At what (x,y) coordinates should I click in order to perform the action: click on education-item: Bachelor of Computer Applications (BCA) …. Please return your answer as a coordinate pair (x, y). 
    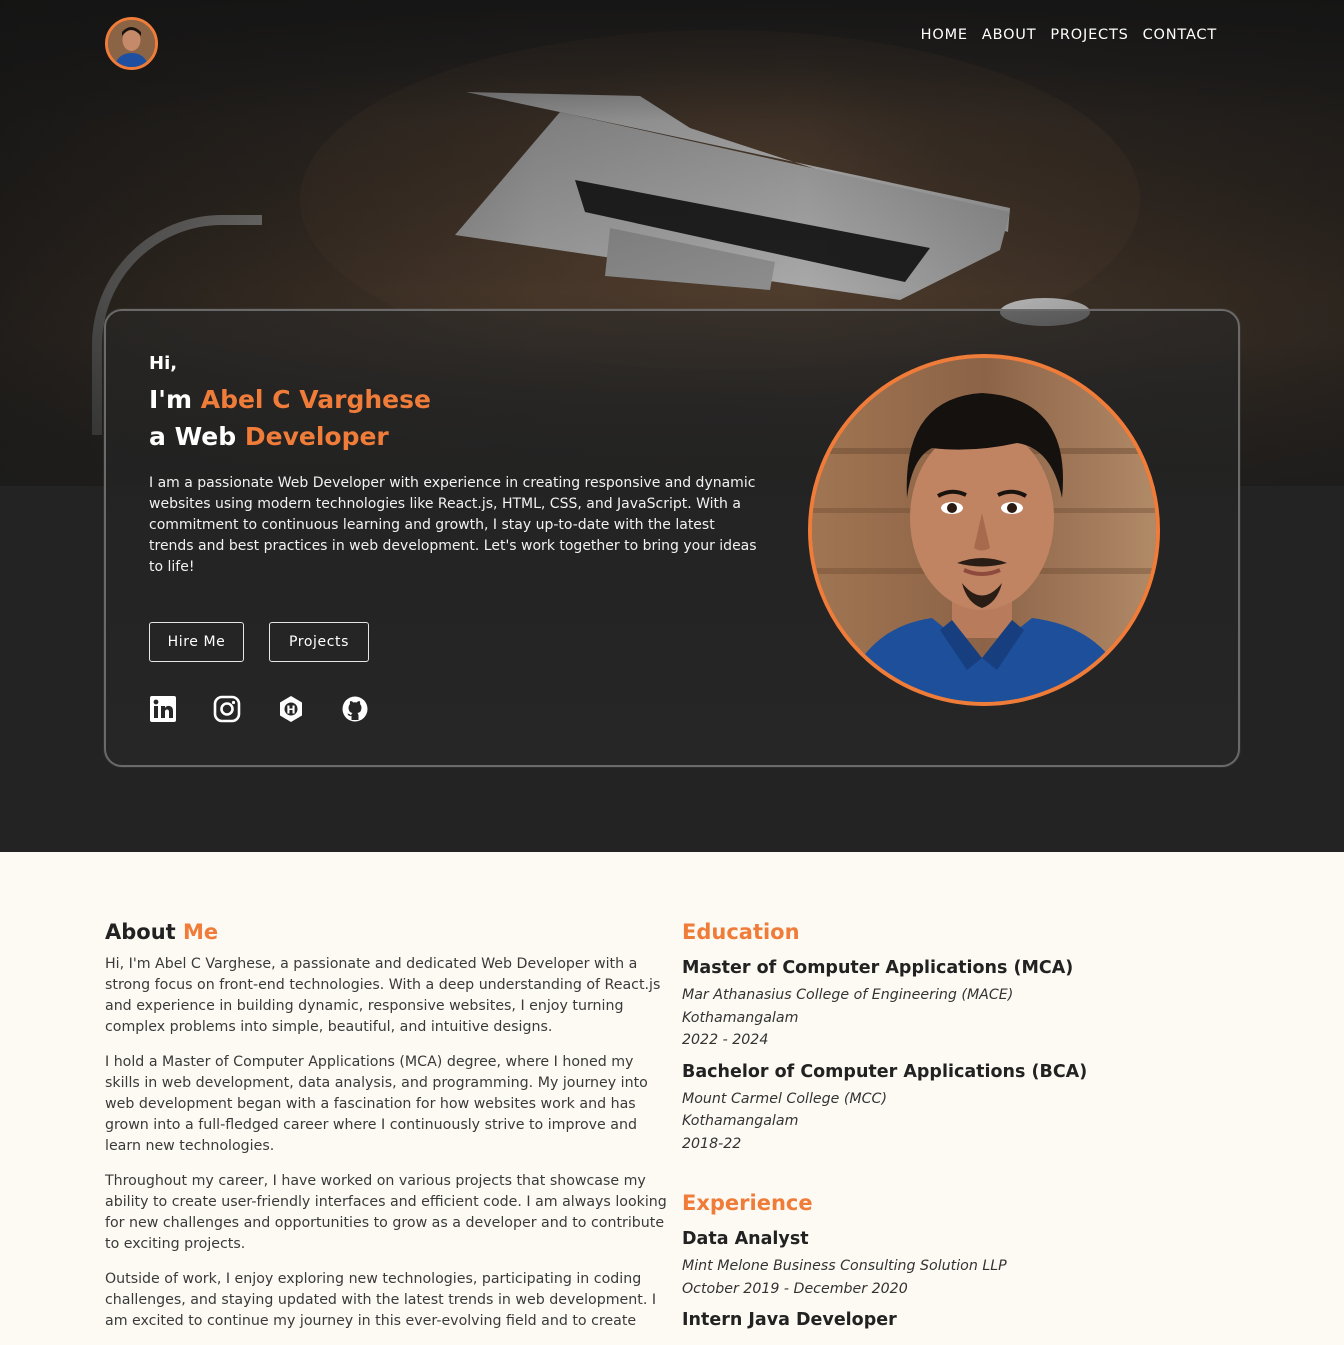
    Looking at the image, I should click on (932, 1109).